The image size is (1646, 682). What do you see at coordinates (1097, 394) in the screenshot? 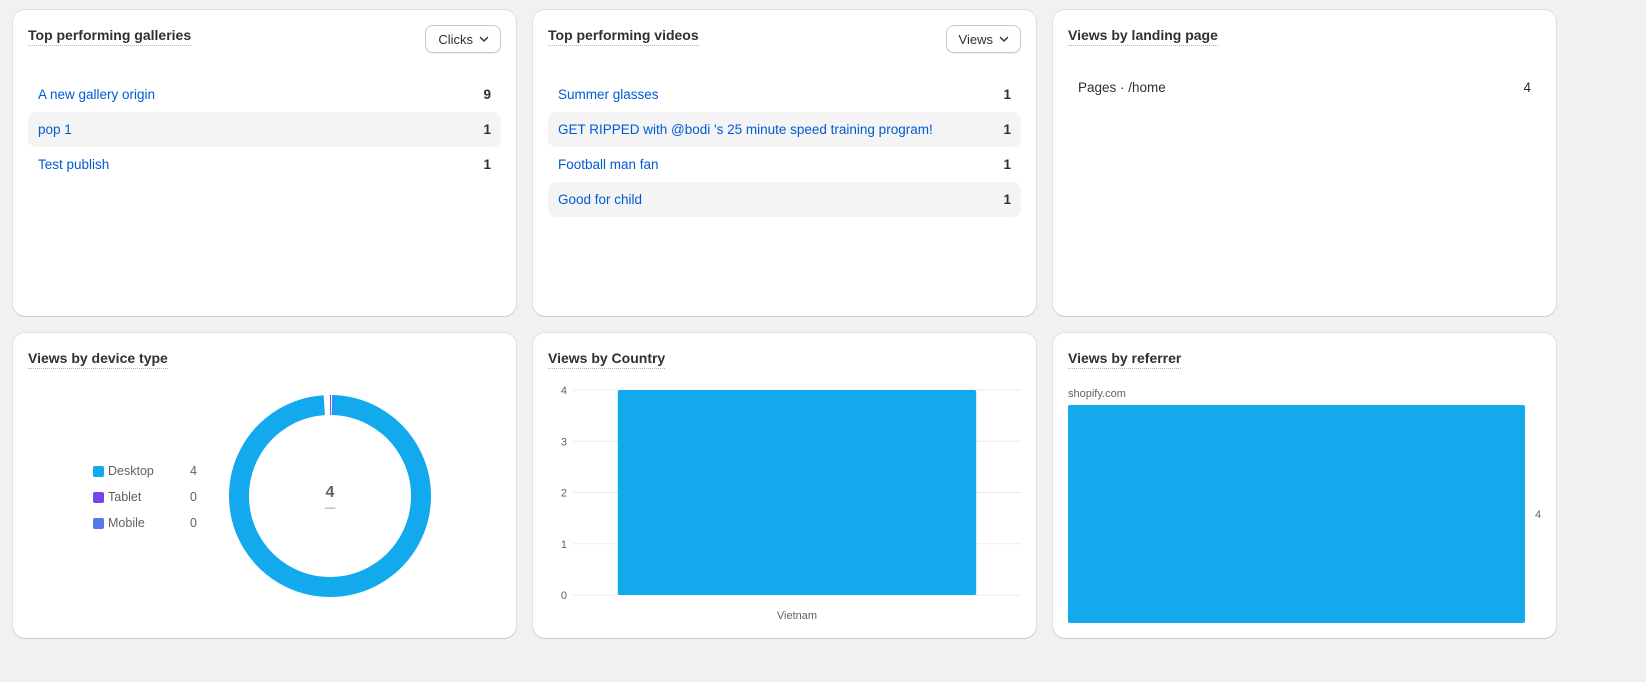
I see `referrer-category-label: shopify.com` at bounding box center [1097, 394].